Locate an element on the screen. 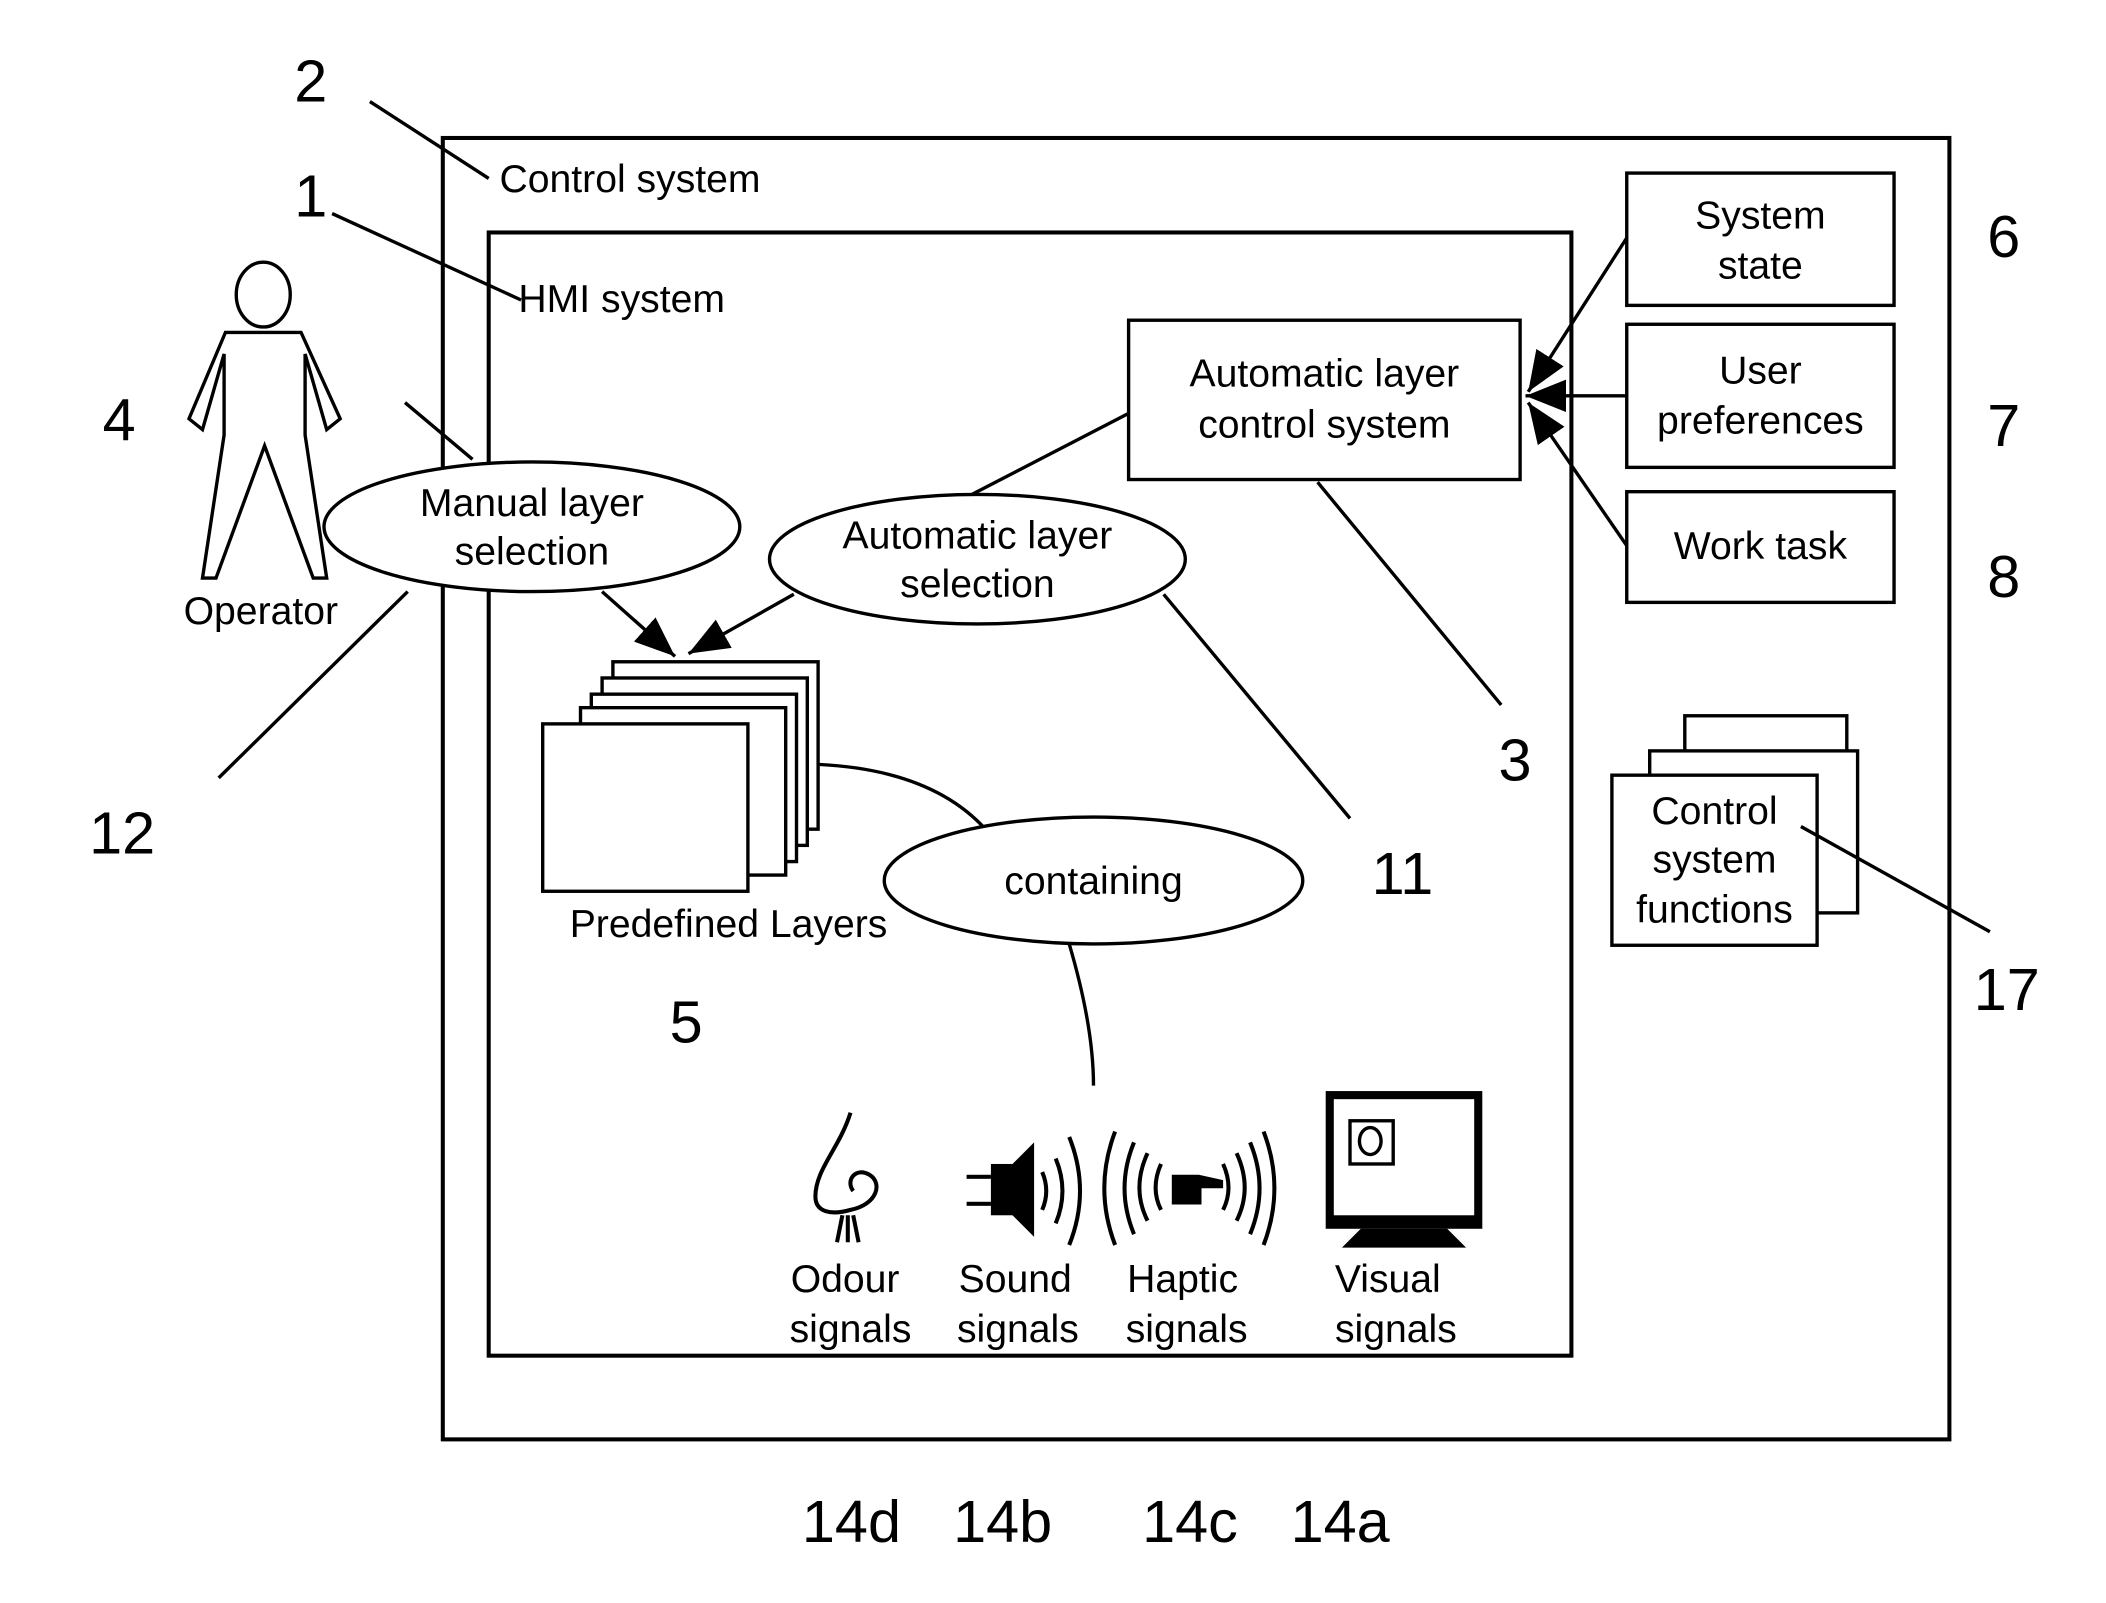 The image size is (2106, 1603). link-layers-containing is located at coordinates (902, 796).